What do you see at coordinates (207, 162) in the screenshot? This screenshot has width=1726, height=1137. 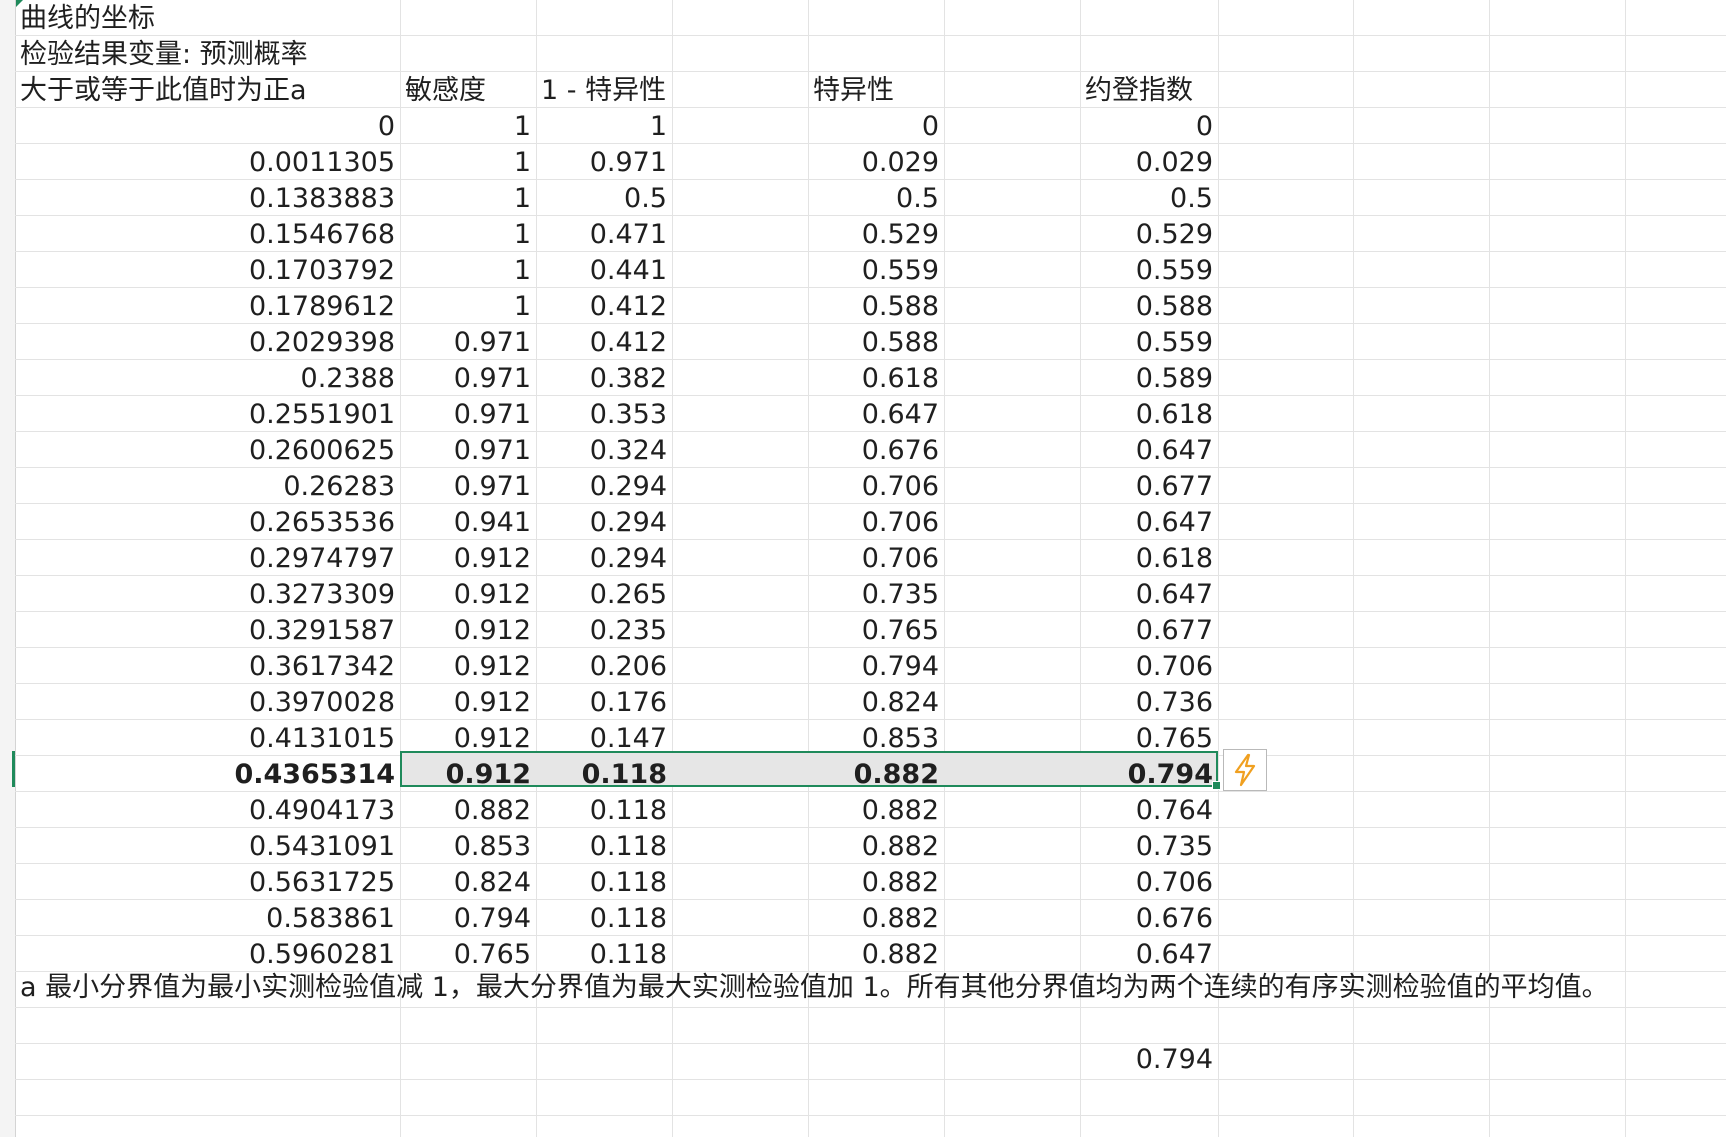 I see `cutoff-cell: 0.0011305` at bounding box center [207, 162].